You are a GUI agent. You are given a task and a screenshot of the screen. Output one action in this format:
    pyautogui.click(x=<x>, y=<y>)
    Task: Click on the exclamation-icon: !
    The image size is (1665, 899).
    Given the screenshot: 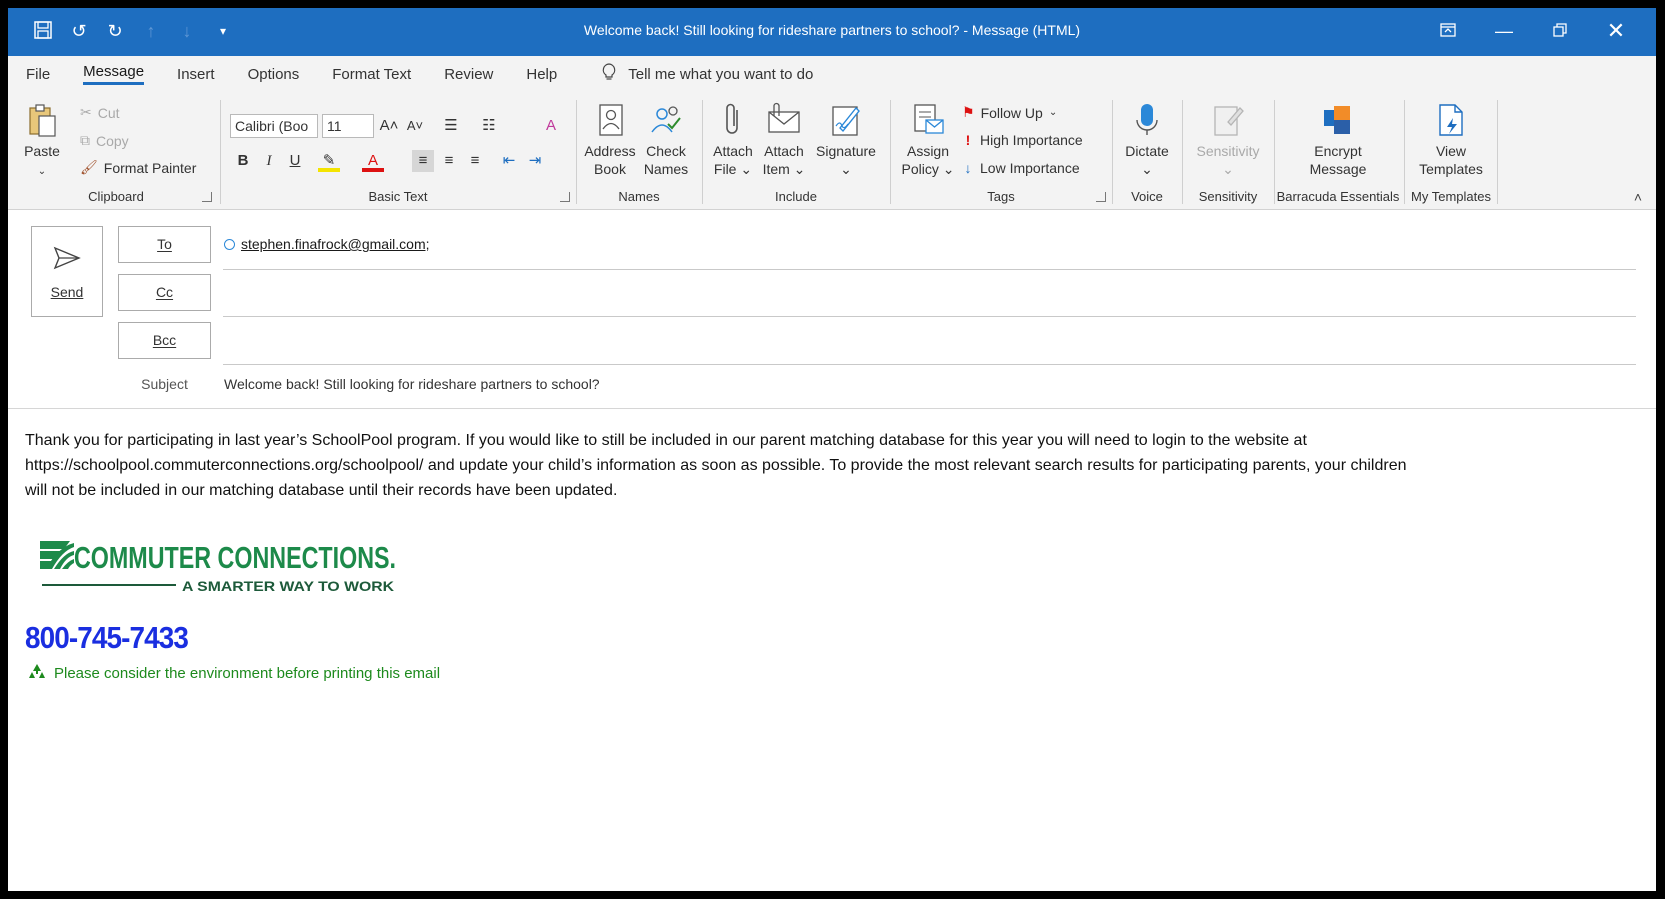 What is the action you would take?
    pyautogui.click(x=968, y=140)
    